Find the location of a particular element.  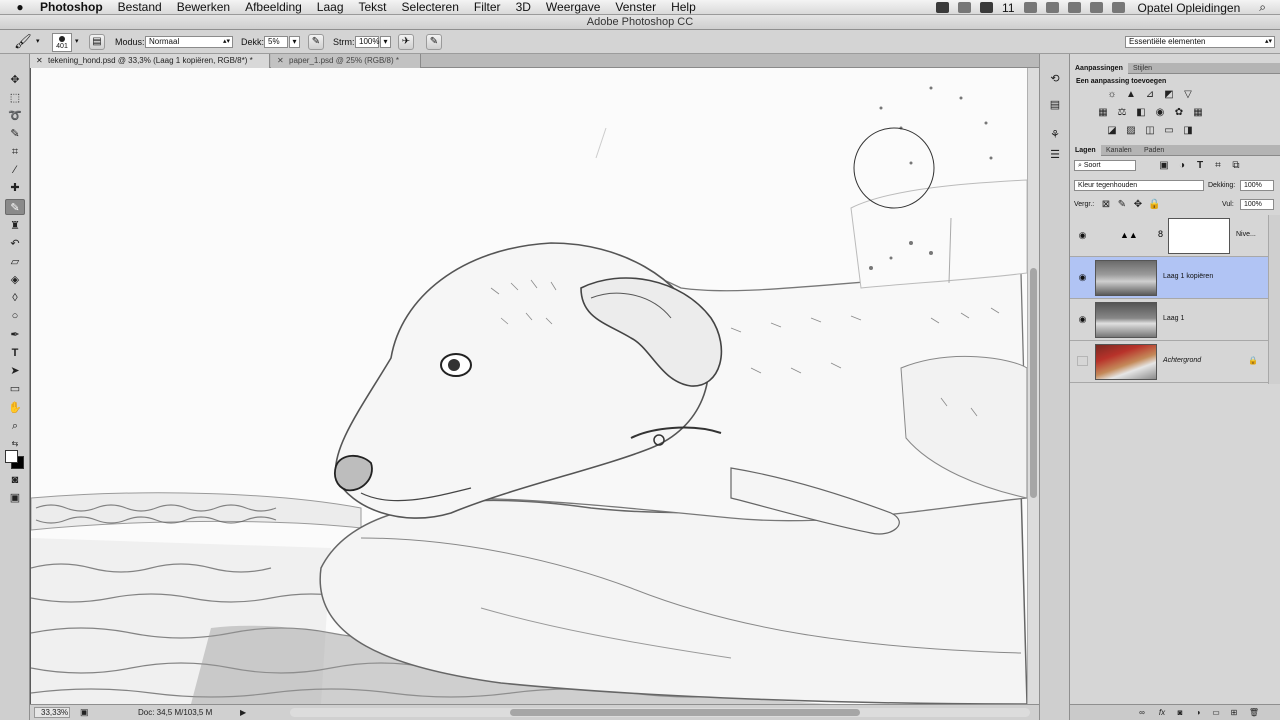

layer-style-icon: fx is located at coordinates (1162, 713).